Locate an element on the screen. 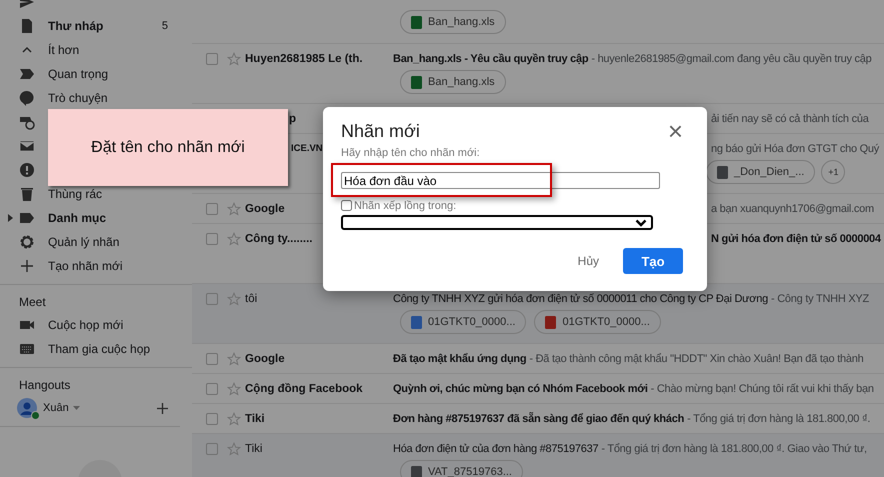  sender-name: Cộng đồng Facebook is located at coordinates (304, 388).